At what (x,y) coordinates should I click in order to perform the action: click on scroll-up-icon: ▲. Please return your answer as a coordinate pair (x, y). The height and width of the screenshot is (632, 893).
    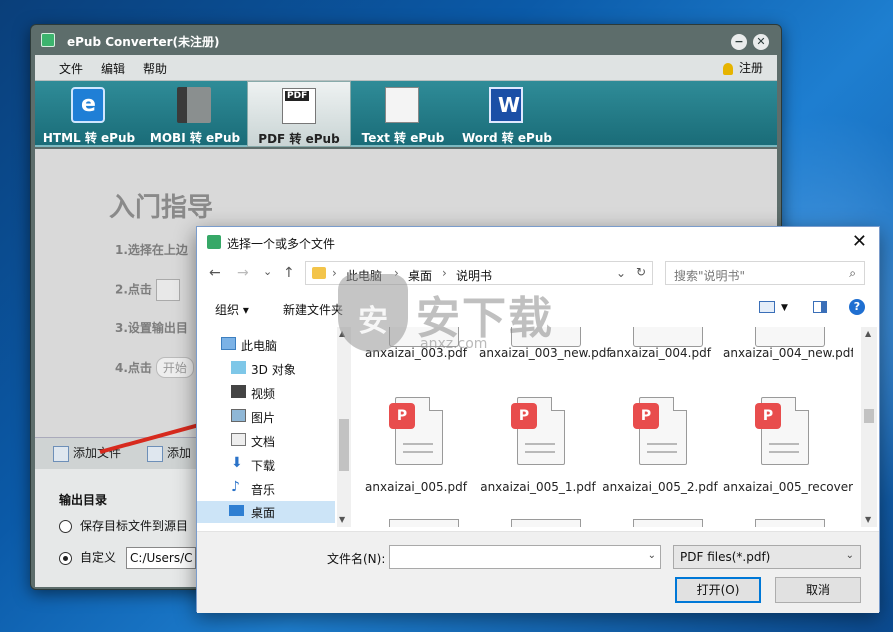
    Looking at the image, I should click on (868, 333).